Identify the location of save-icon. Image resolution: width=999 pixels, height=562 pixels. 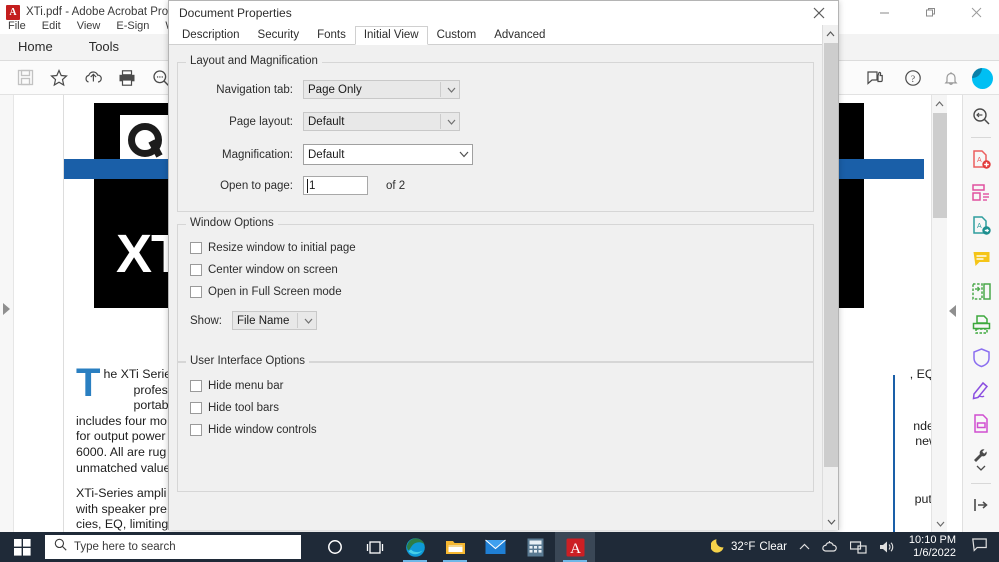
(25, 78).